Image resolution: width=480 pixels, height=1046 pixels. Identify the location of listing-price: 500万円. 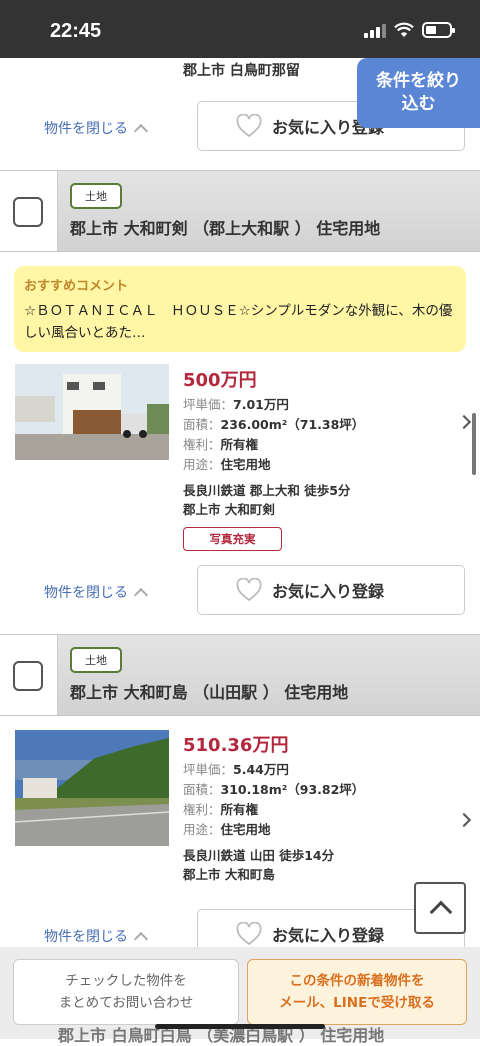
(220, 380).